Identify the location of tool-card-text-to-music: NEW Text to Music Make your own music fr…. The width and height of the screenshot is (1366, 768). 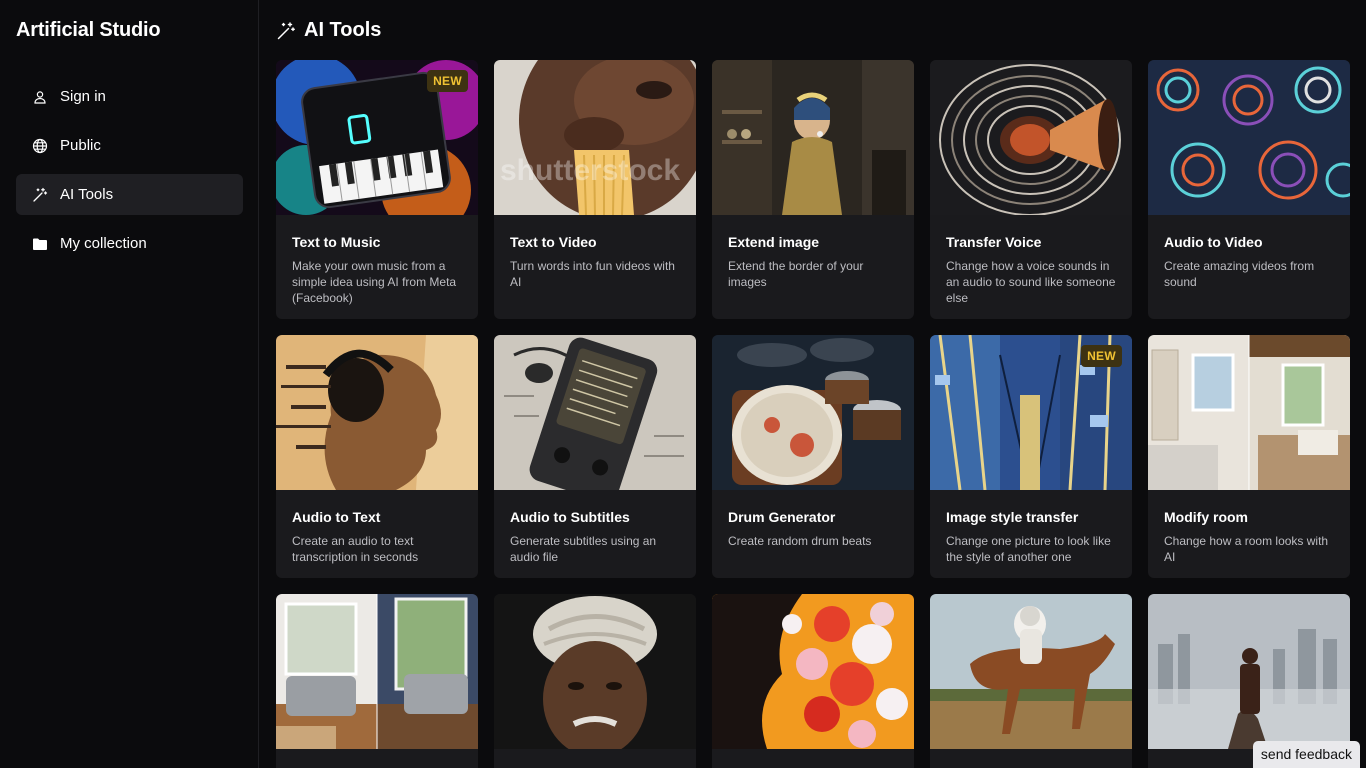
(377, 189).